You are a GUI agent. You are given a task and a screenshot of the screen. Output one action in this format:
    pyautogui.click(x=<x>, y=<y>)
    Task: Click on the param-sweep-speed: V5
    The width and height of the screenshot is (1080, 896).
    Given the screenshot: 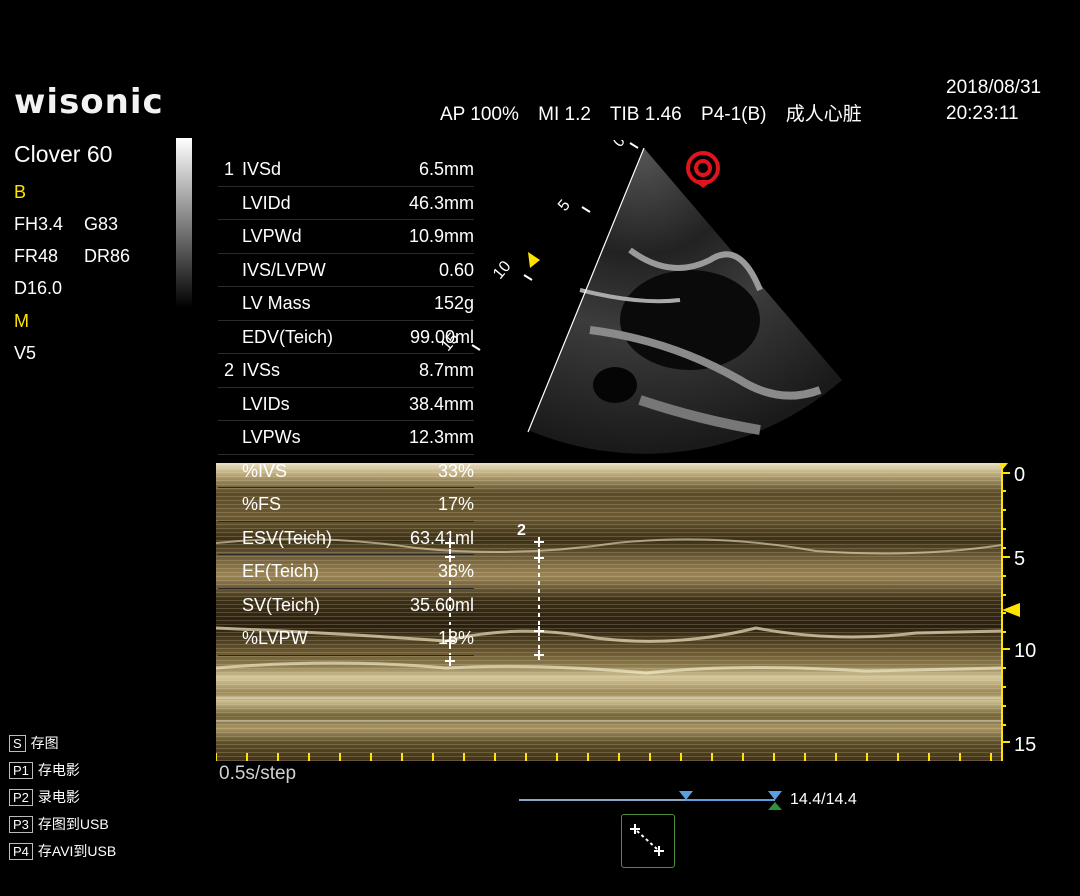 What is the action you would take?
    pyautogui.click(x=25, y=353)
    